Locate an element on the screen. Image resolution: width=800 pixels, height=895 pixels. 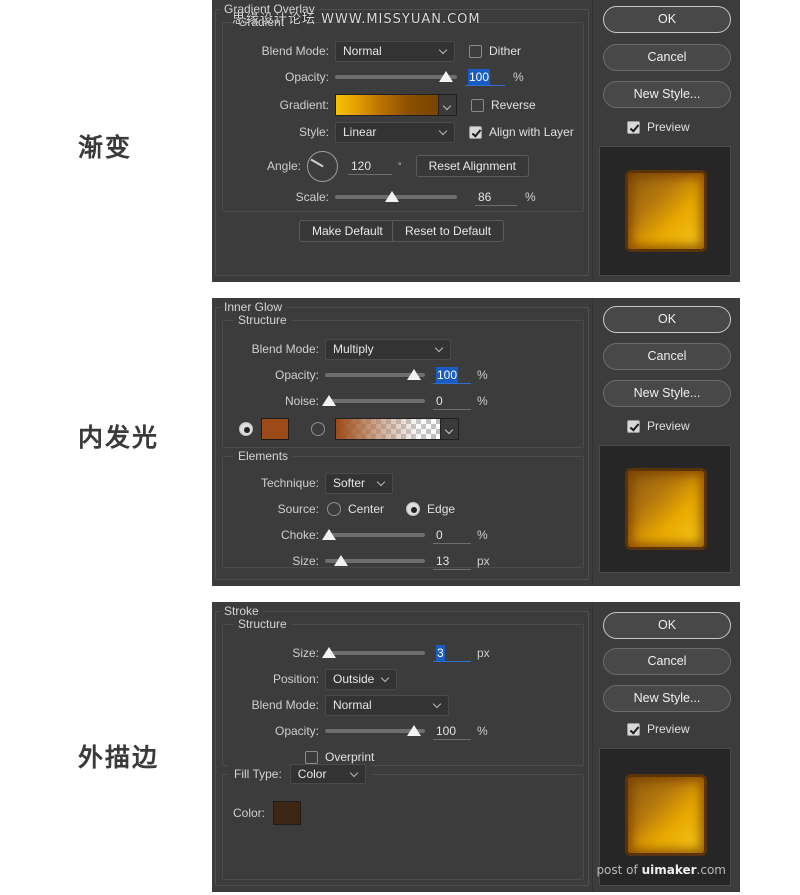
scale-slider is located at coordinates (396, 197).